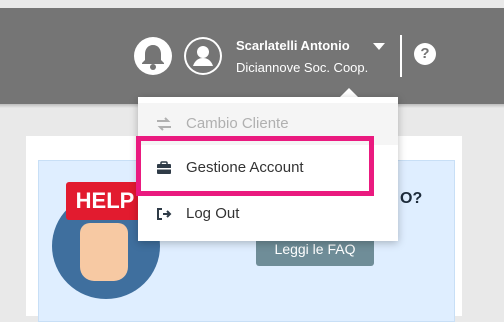  Describe the element at coordinates (104, 252) in the screenshot. I see `pointing-hand-illustration` at that location.